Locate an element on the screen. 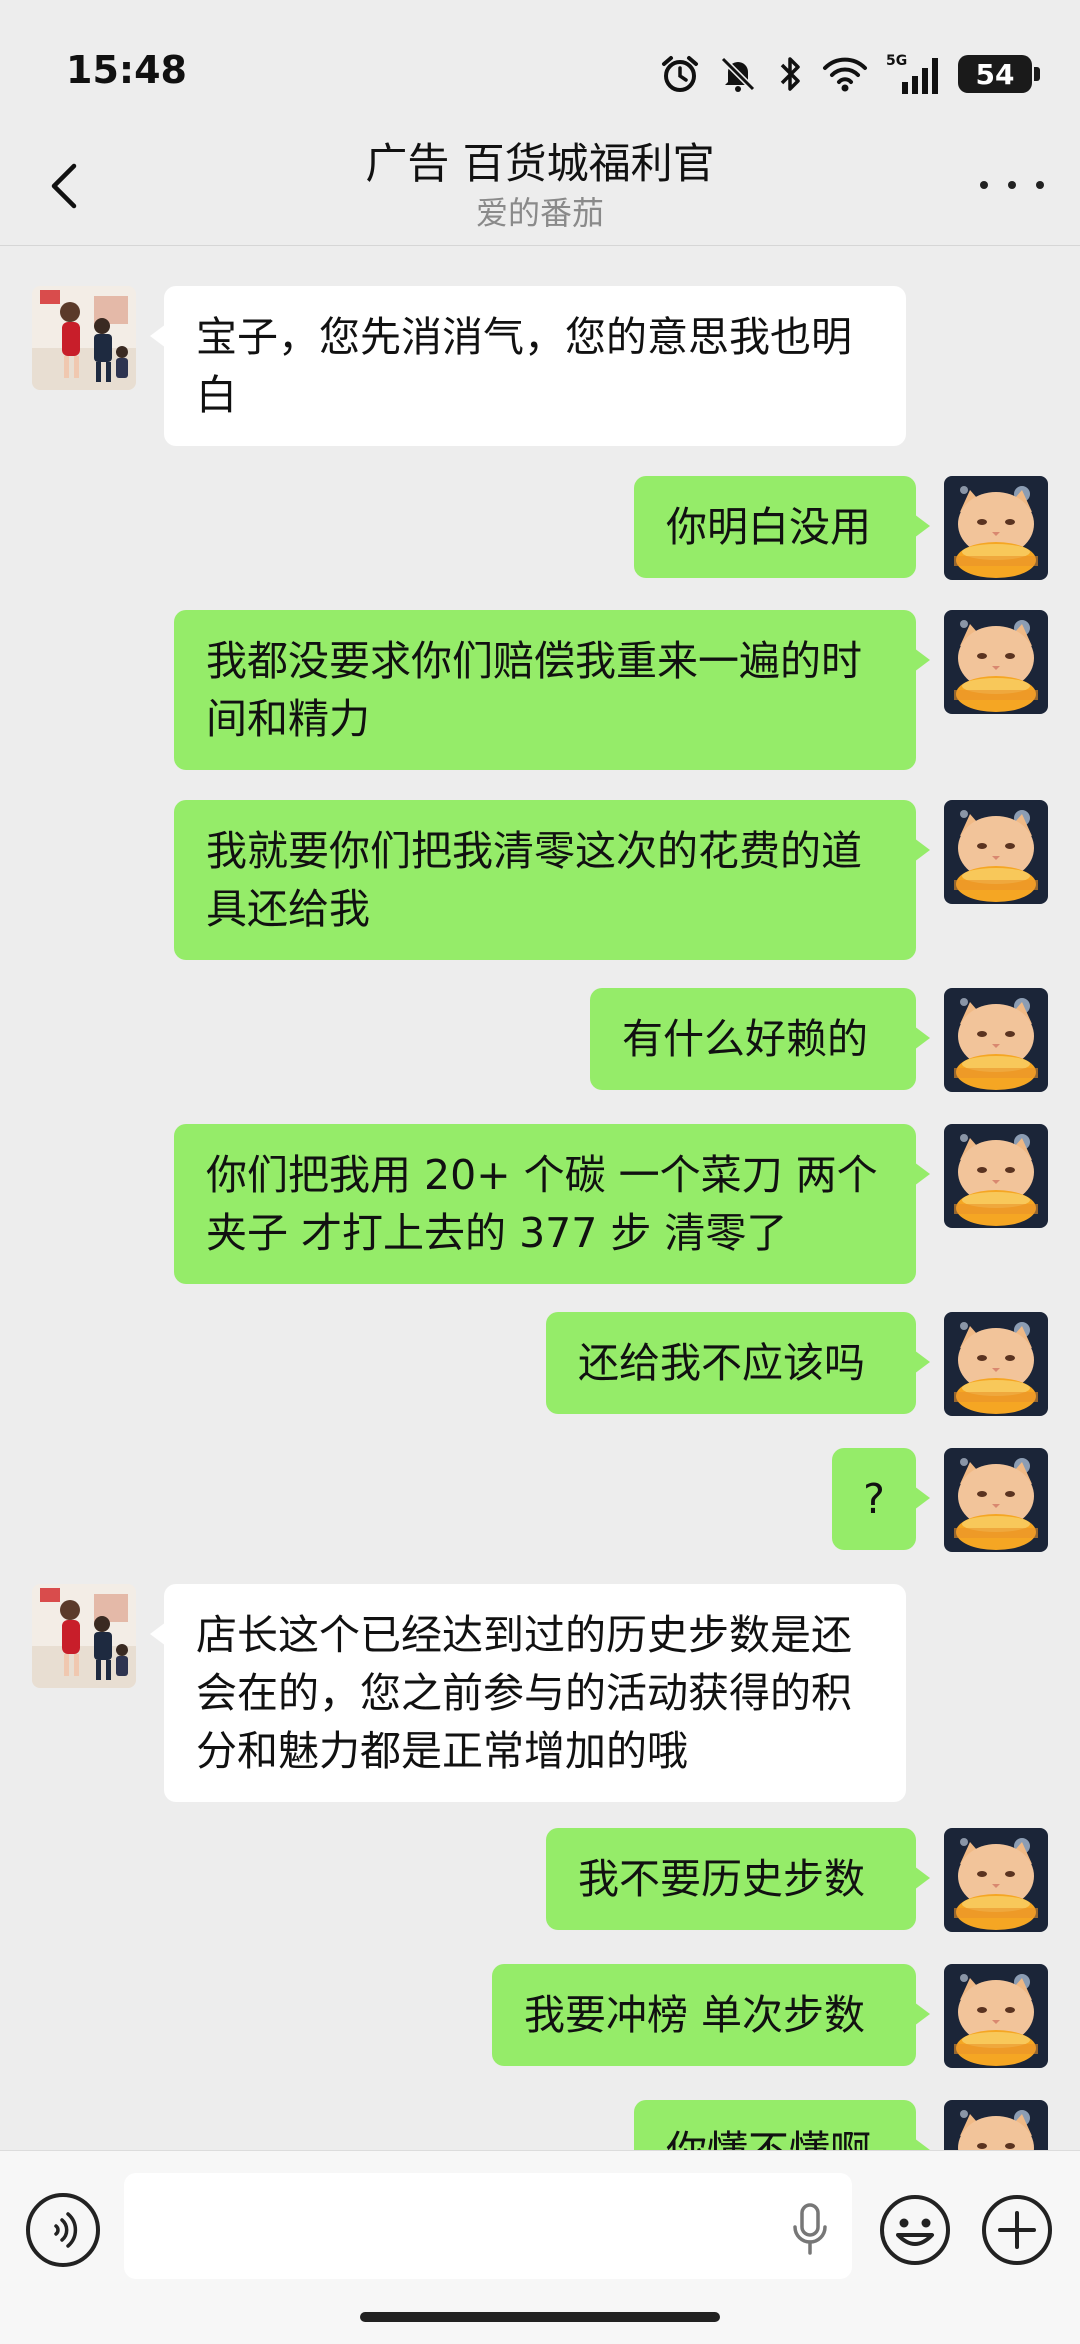 The image size is (1080, 2344). plus-icon is located at coordinates (1017, 2230).